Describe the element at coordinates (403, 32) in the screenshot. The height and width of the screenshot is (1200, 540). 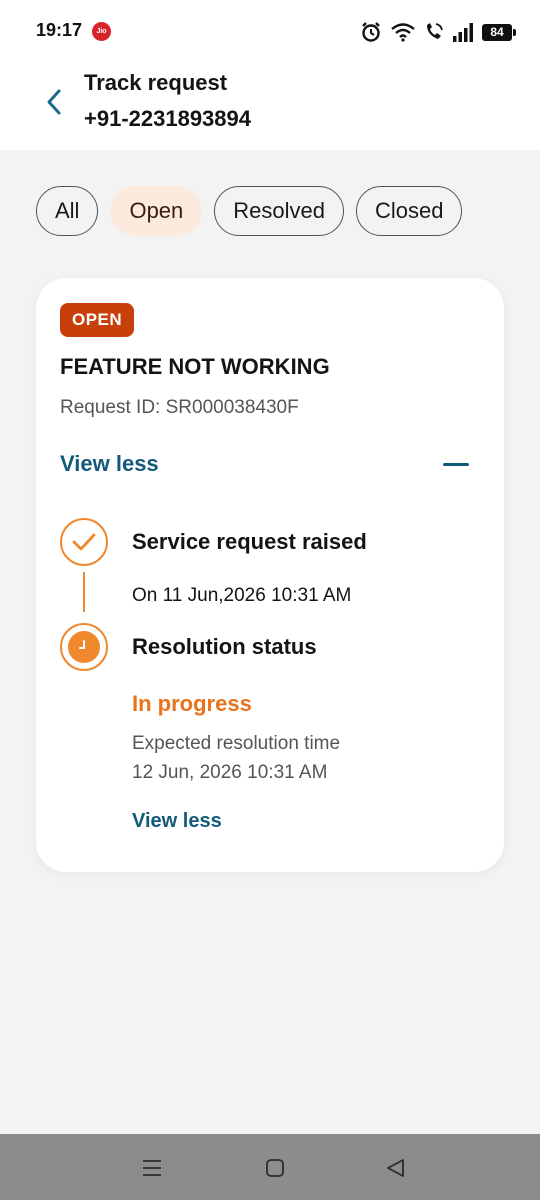
I see `wifi-icon` at that location.